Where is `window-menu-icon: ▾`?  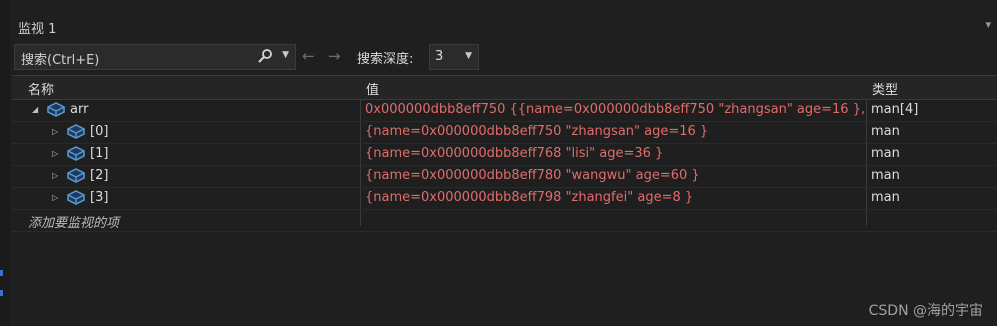
window-menu-icon: ▾ is located at coordinates (988, 24).